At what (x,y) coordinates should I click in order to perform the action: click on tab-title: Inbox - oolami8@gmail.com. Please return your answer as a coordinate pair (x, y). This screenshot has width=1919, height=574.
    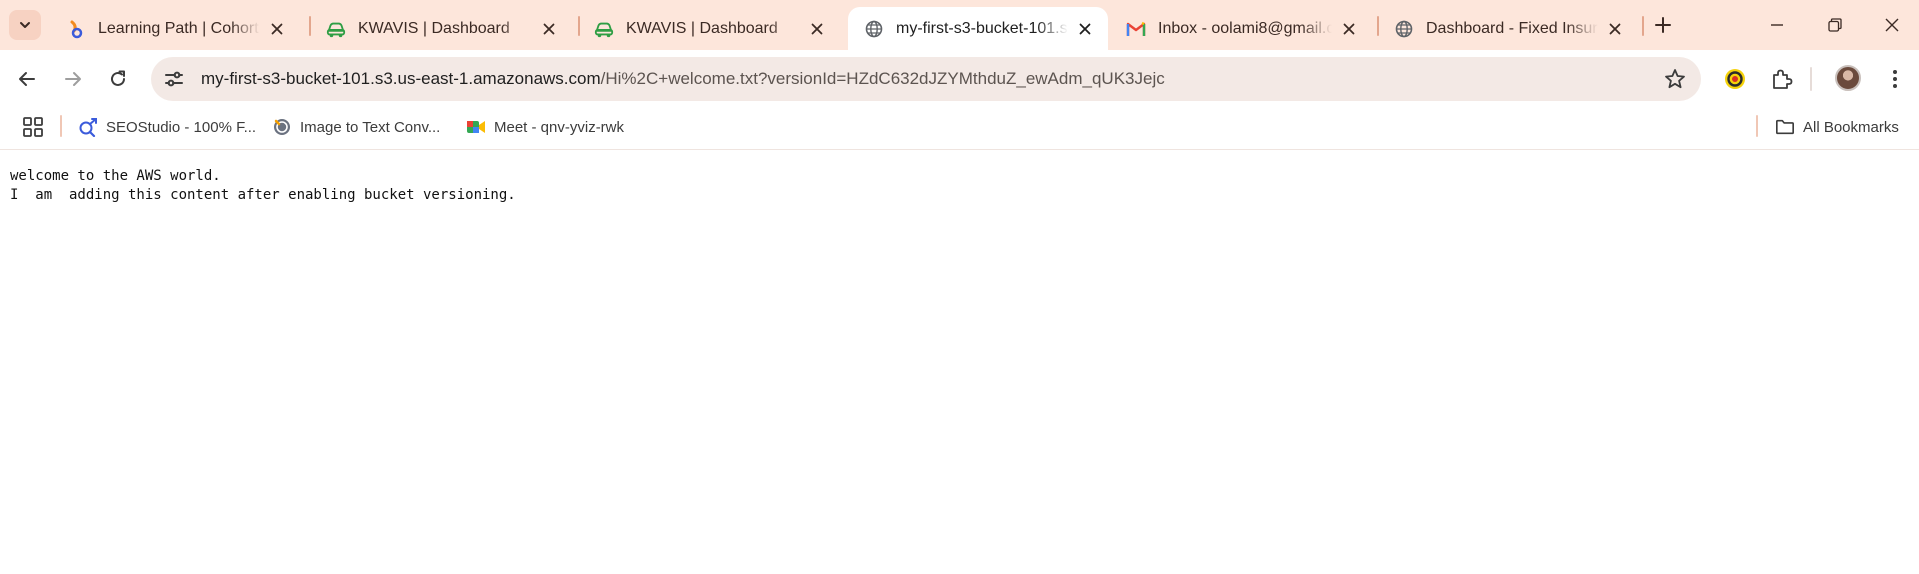
    Looking at the image, I should click on (1245, 28).